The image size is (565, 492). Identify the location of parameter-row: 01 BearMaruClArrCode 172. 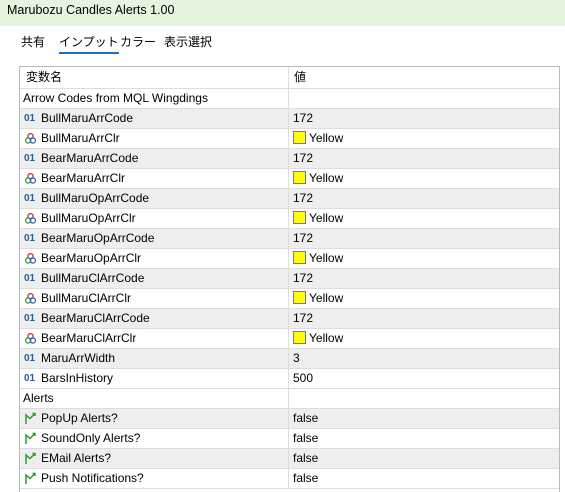
(289, 319).